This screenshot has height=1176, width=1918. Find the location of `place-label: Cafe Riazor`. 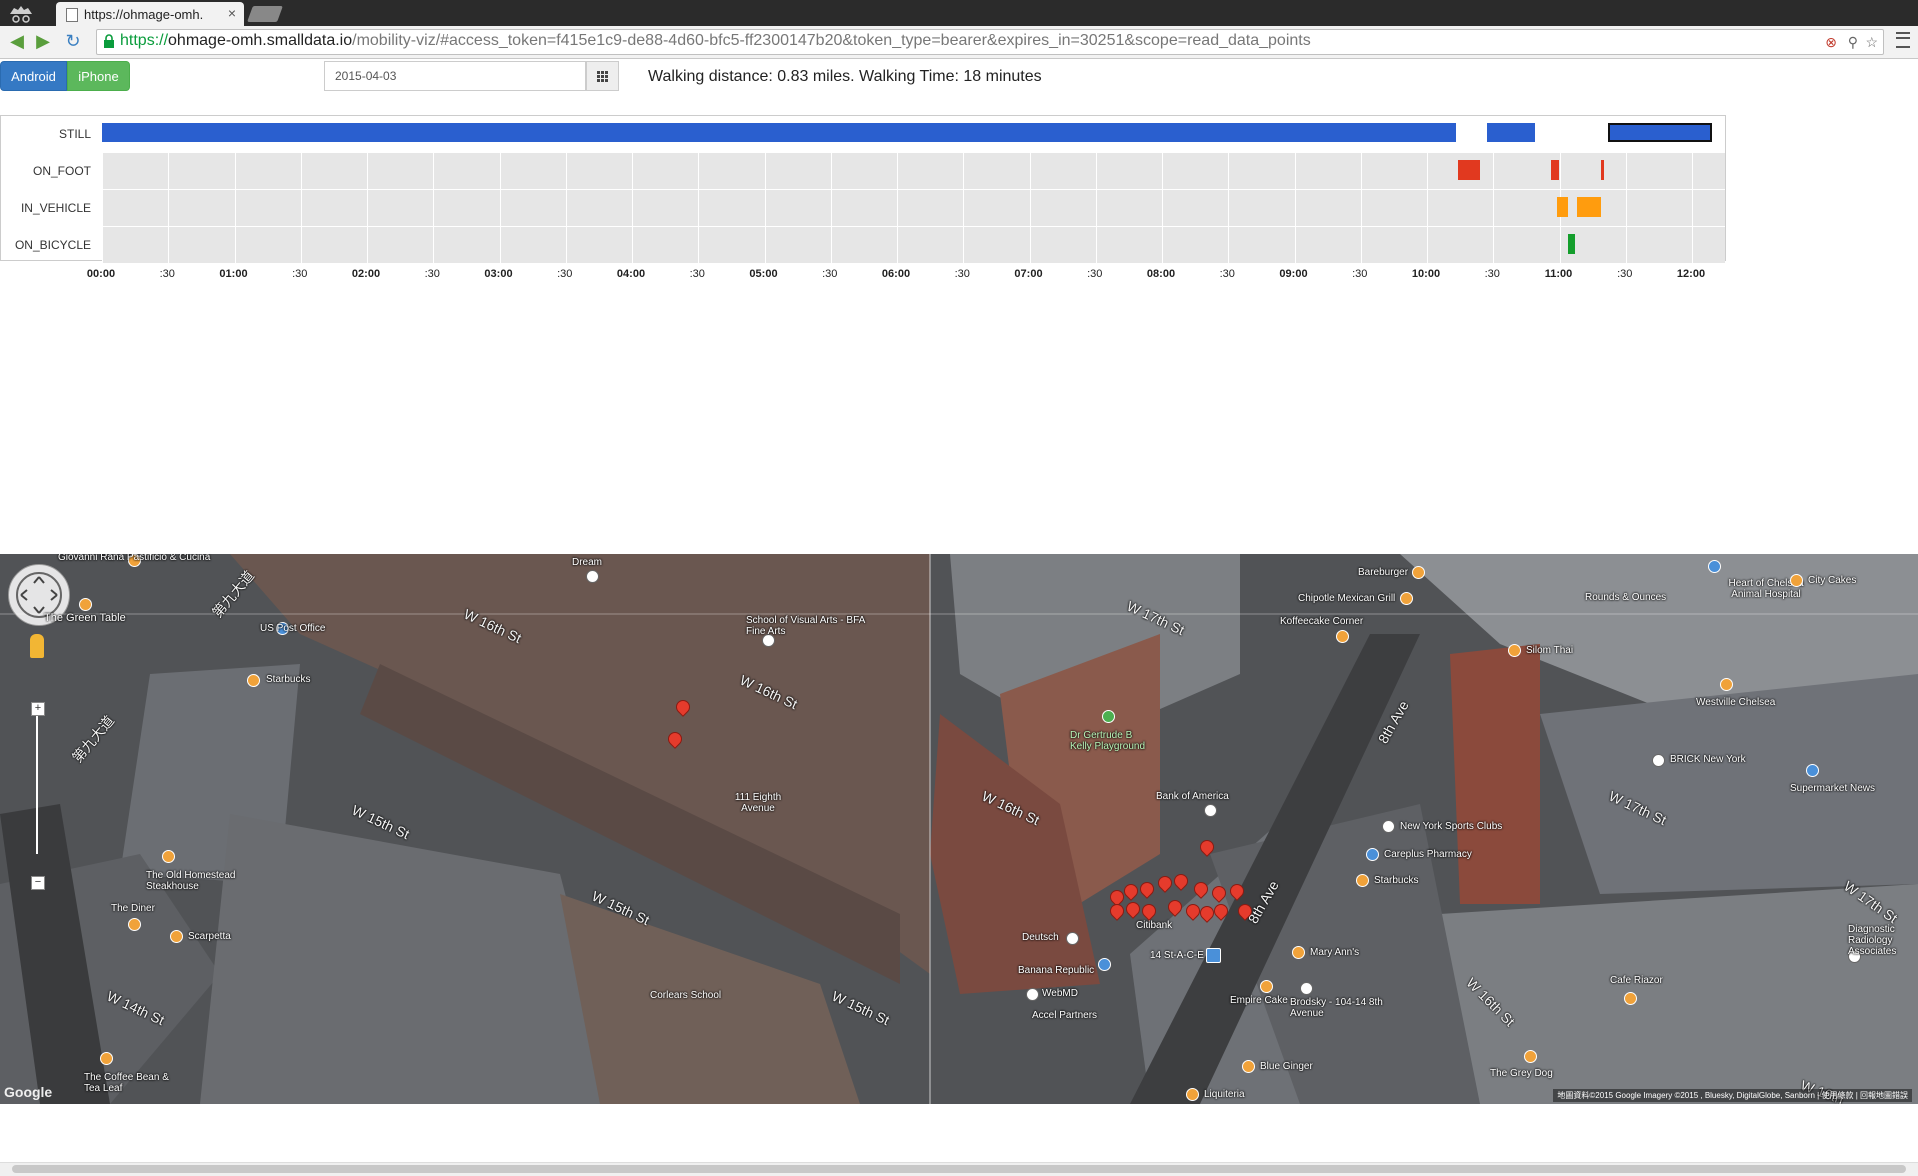

place-label: Cafe Riazor is located at coordinates (1636, 980).